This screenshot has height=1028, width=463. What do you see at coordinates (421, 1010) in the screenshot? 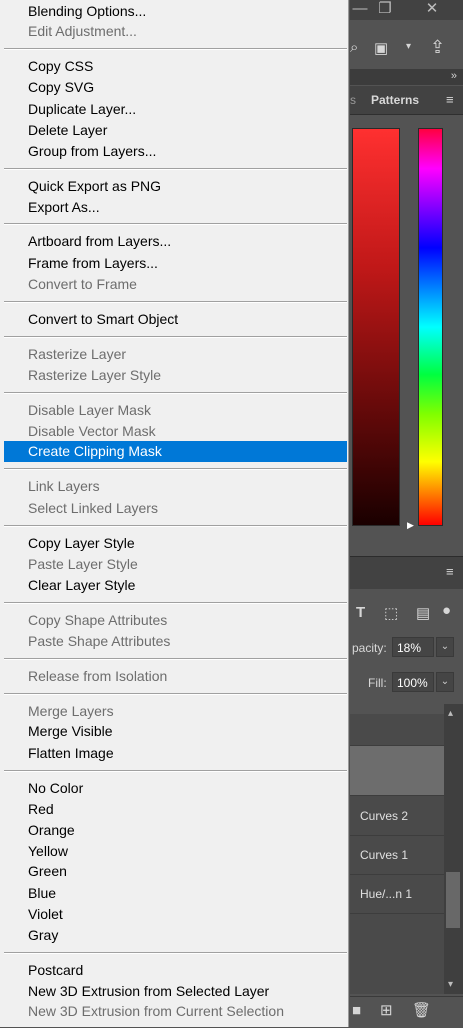
I see `delete-icon: 🗑` at bounding box center [421, 1010].